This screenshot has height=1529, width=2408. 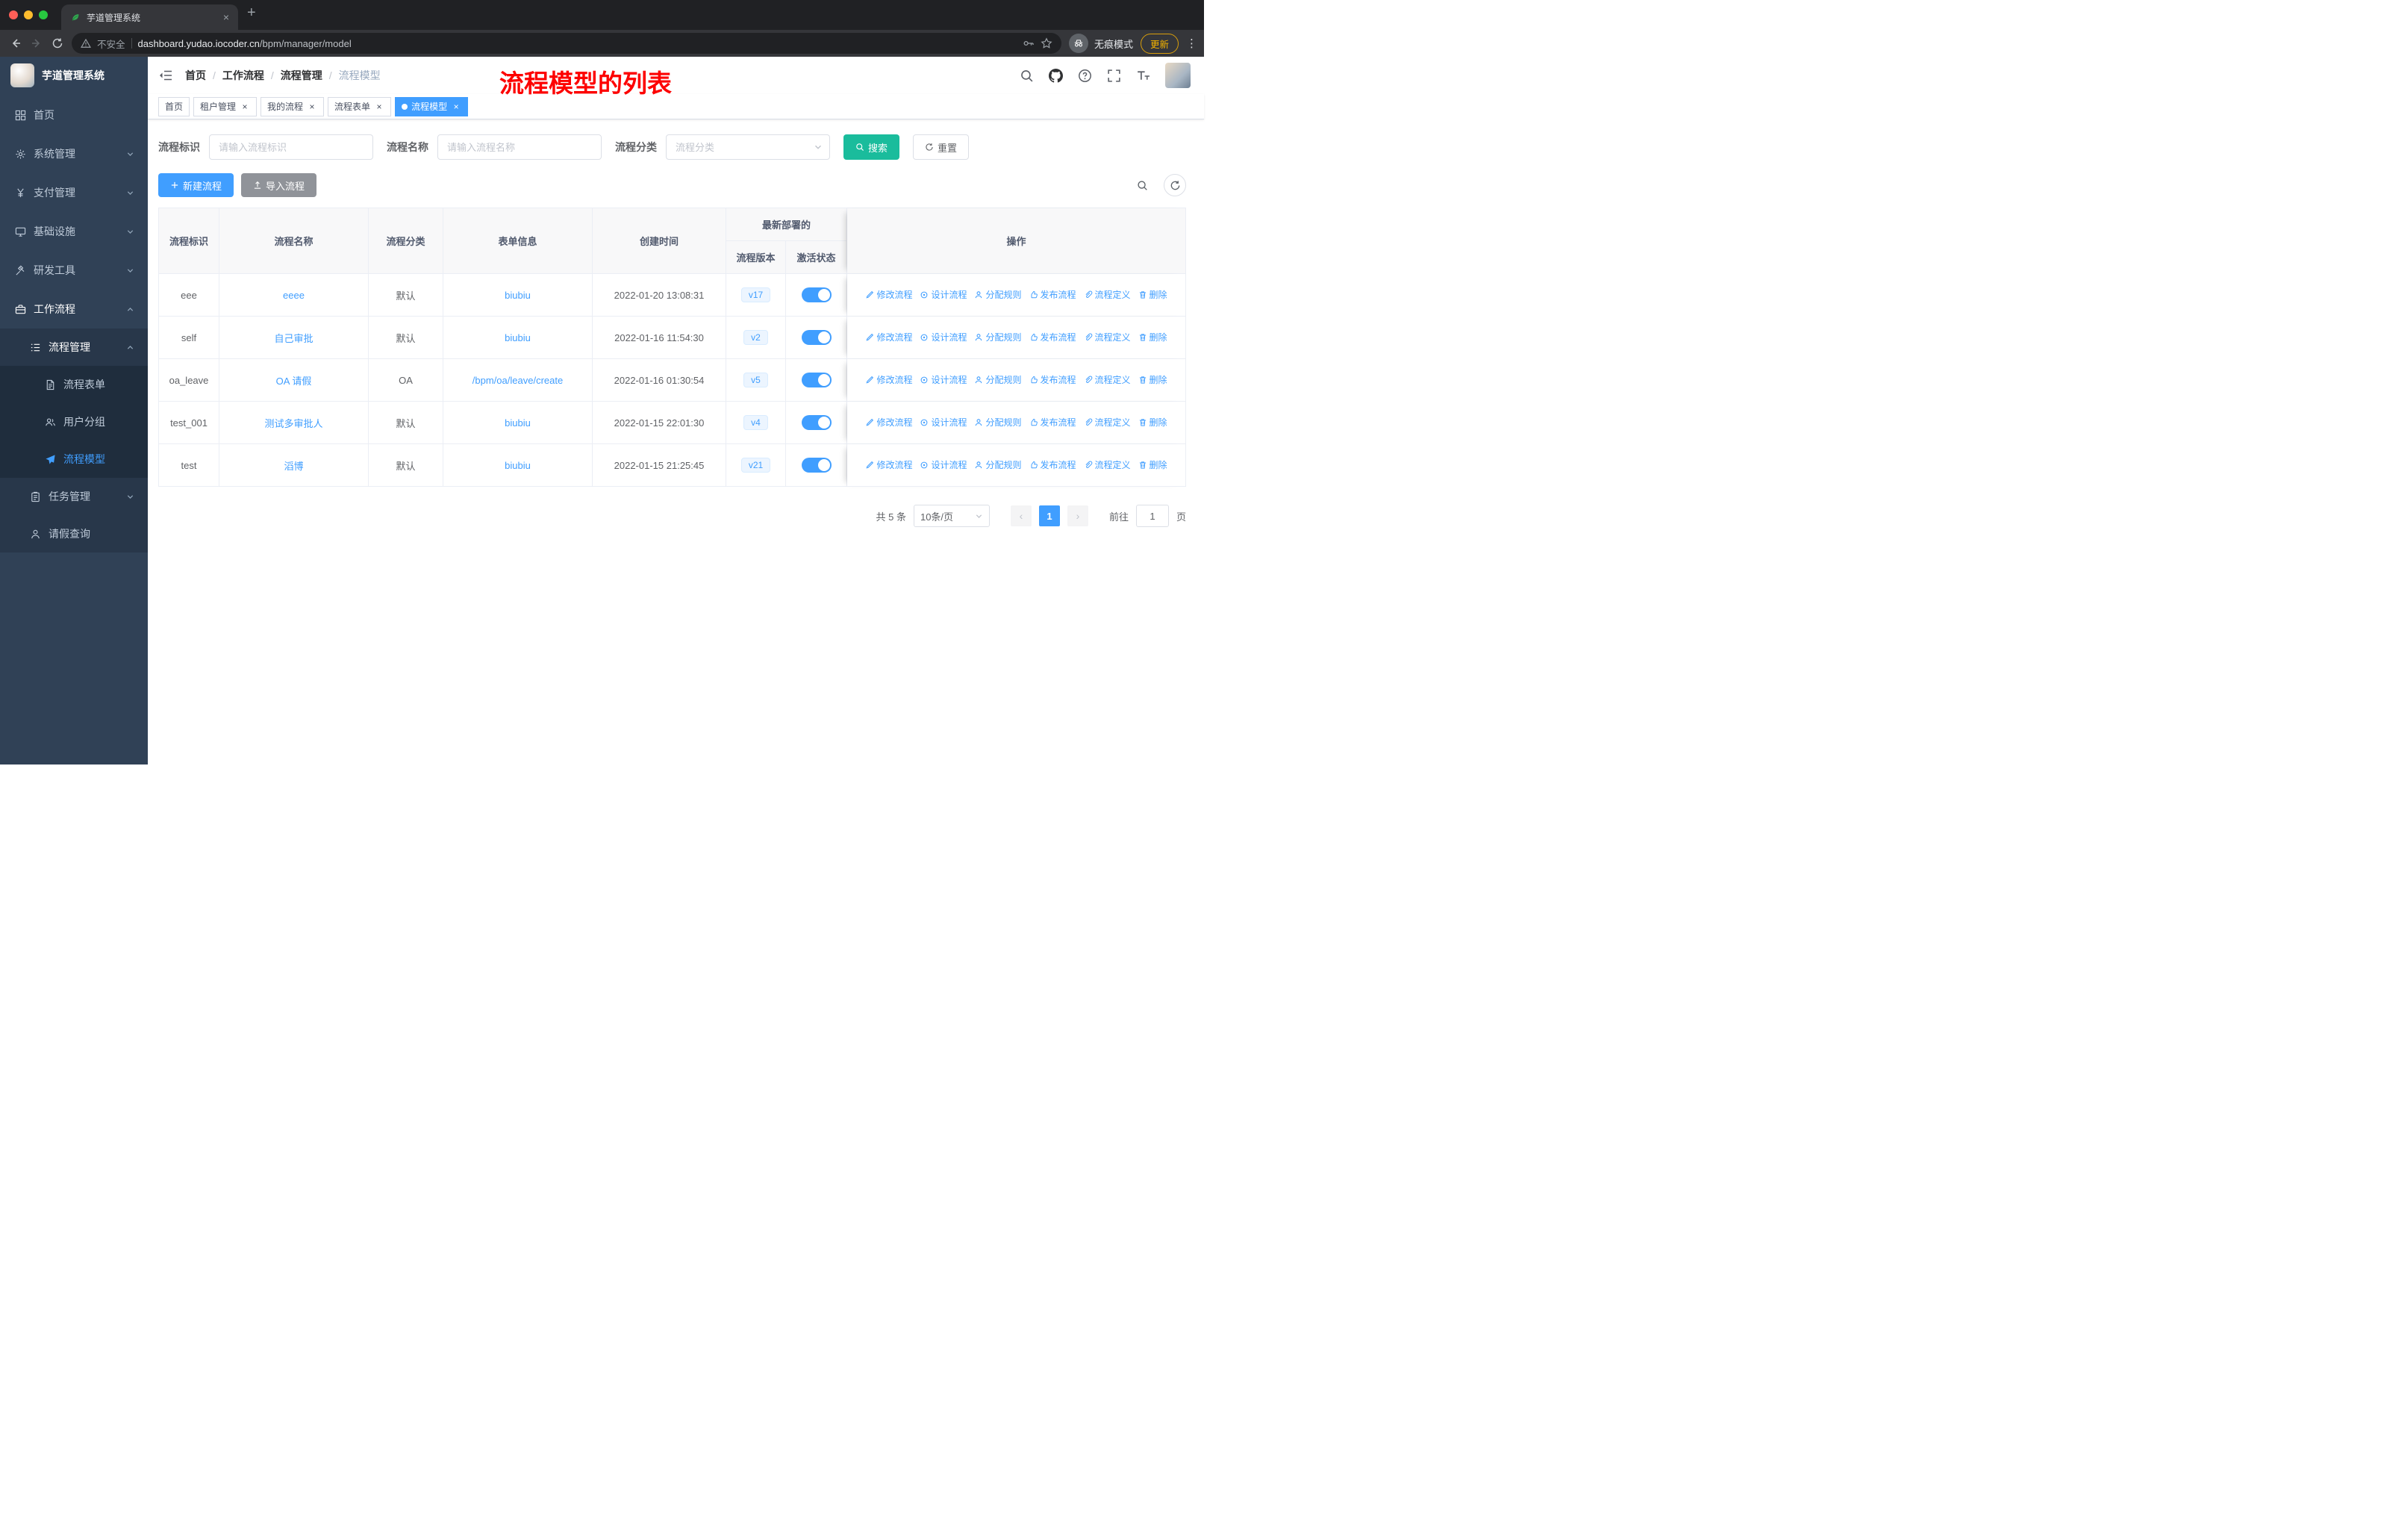 I want to click on fullscreen-icon, so click(x=1114, y=76).